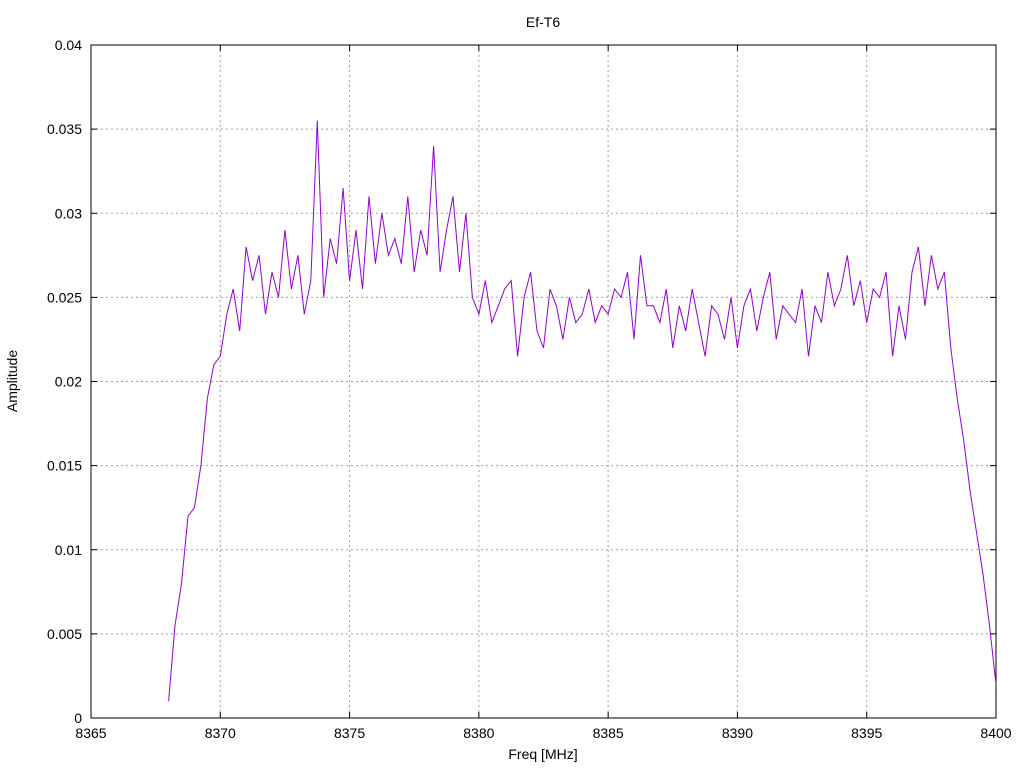 This screenshot has height=768, width=1024. Describe the element at coordinates (608, 733) in the screenshot. I see `x-tick-label: 8385` at that location.